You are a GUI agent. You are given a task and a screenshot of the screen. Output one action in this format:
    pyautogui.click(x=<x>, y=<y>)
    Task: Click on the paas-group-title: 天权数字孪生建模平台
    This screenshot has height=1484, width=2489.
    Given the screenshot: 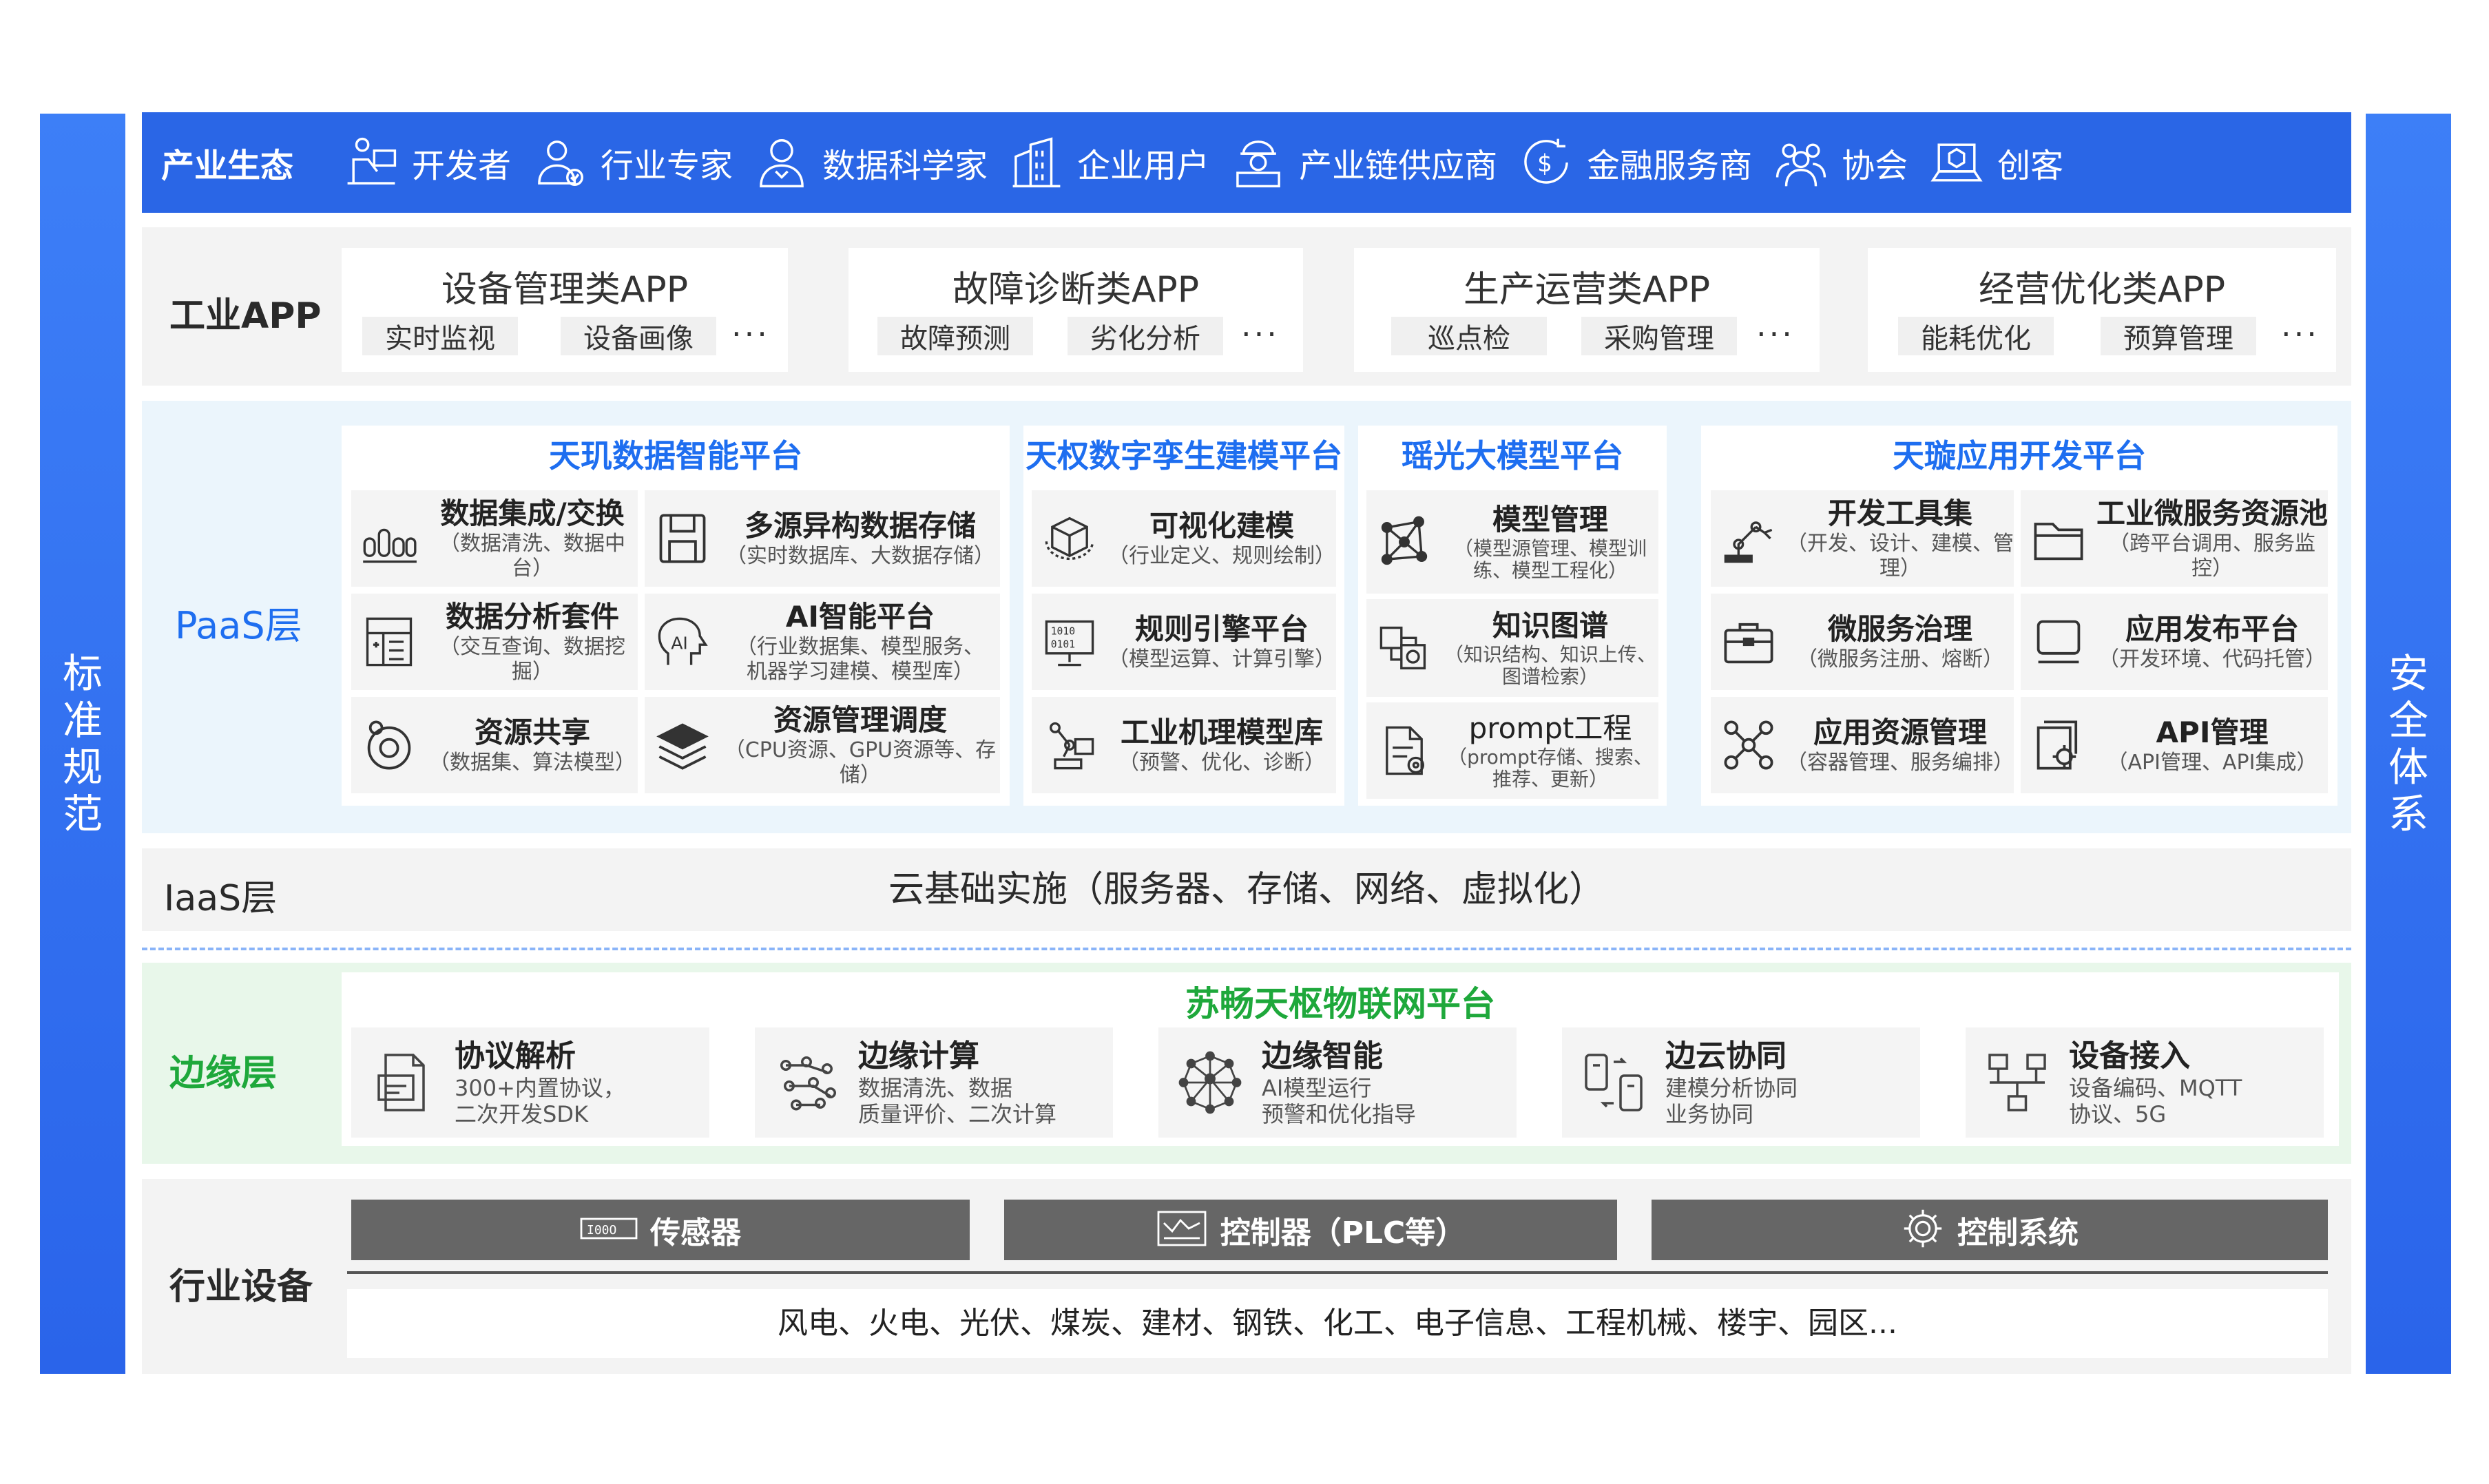 What is the action you would take?
    pyautogui.click(x=1183, y=456)
    